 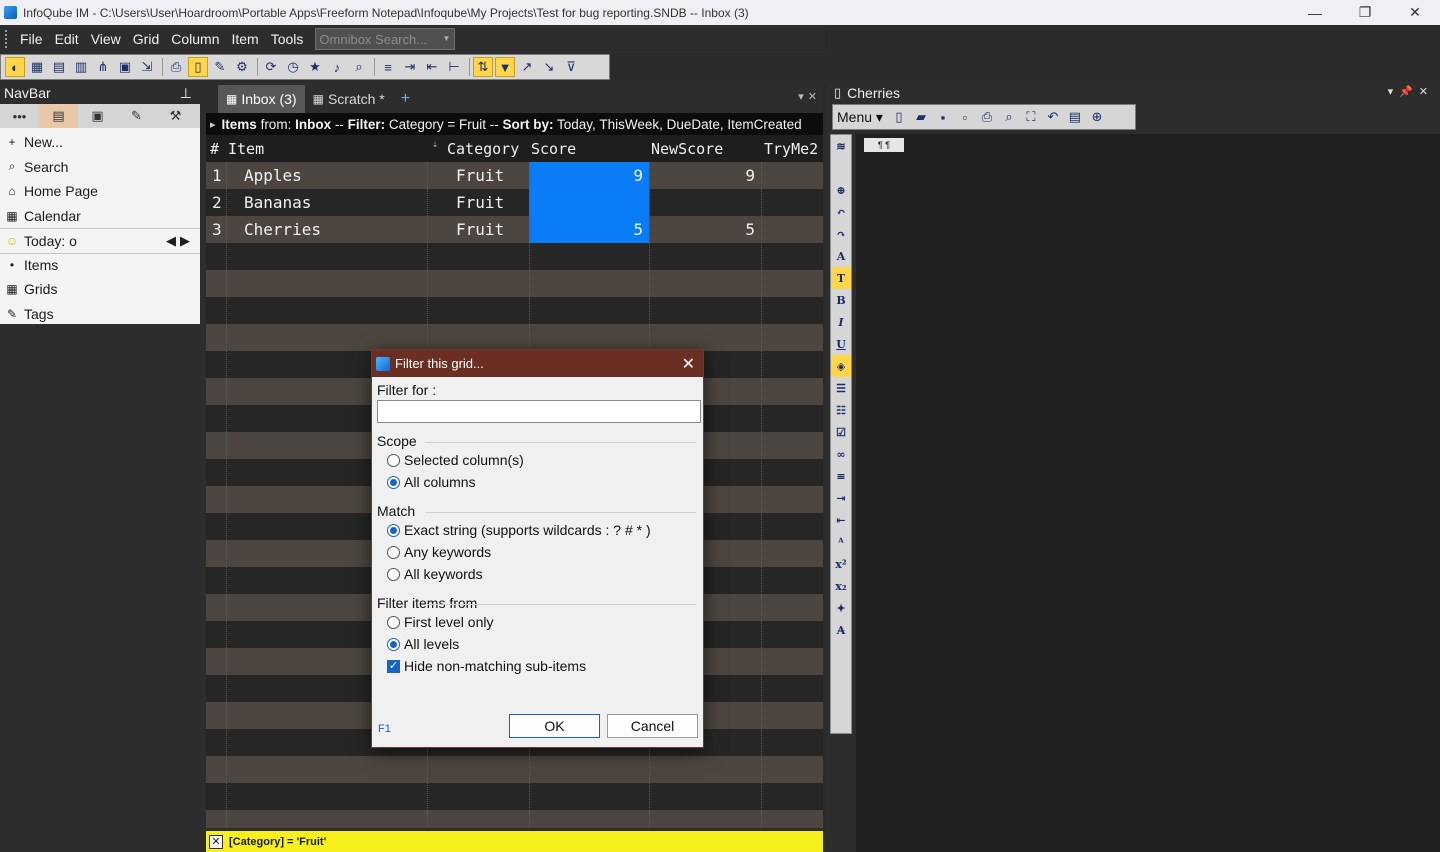 I want to click on table-row: 2 Bananas Fruit, so click(x=514, y=202).